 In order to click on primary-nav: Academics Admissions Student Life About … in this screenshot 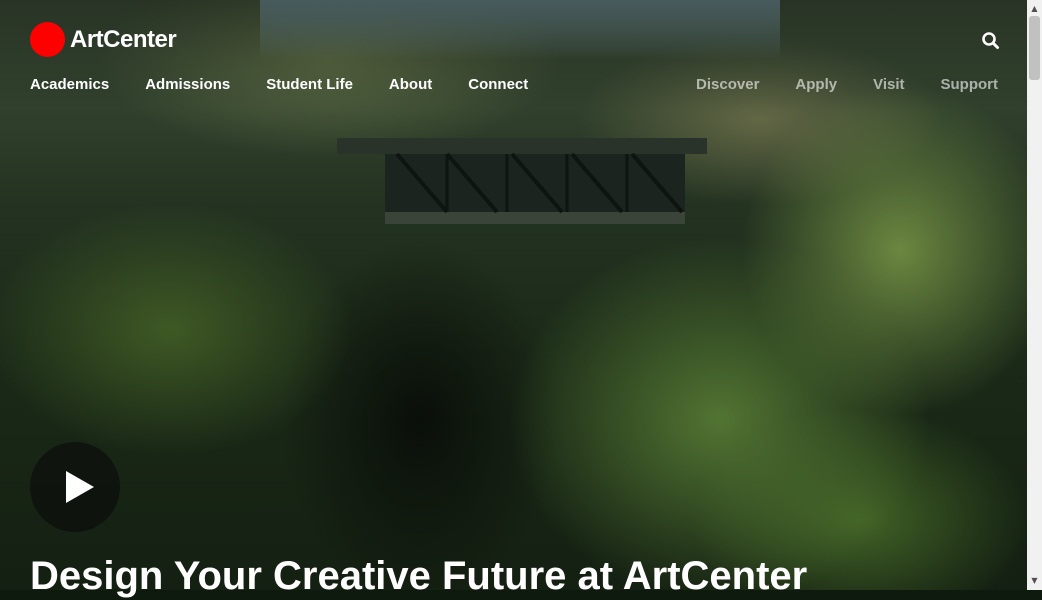, I will do `click(297, 84)`.